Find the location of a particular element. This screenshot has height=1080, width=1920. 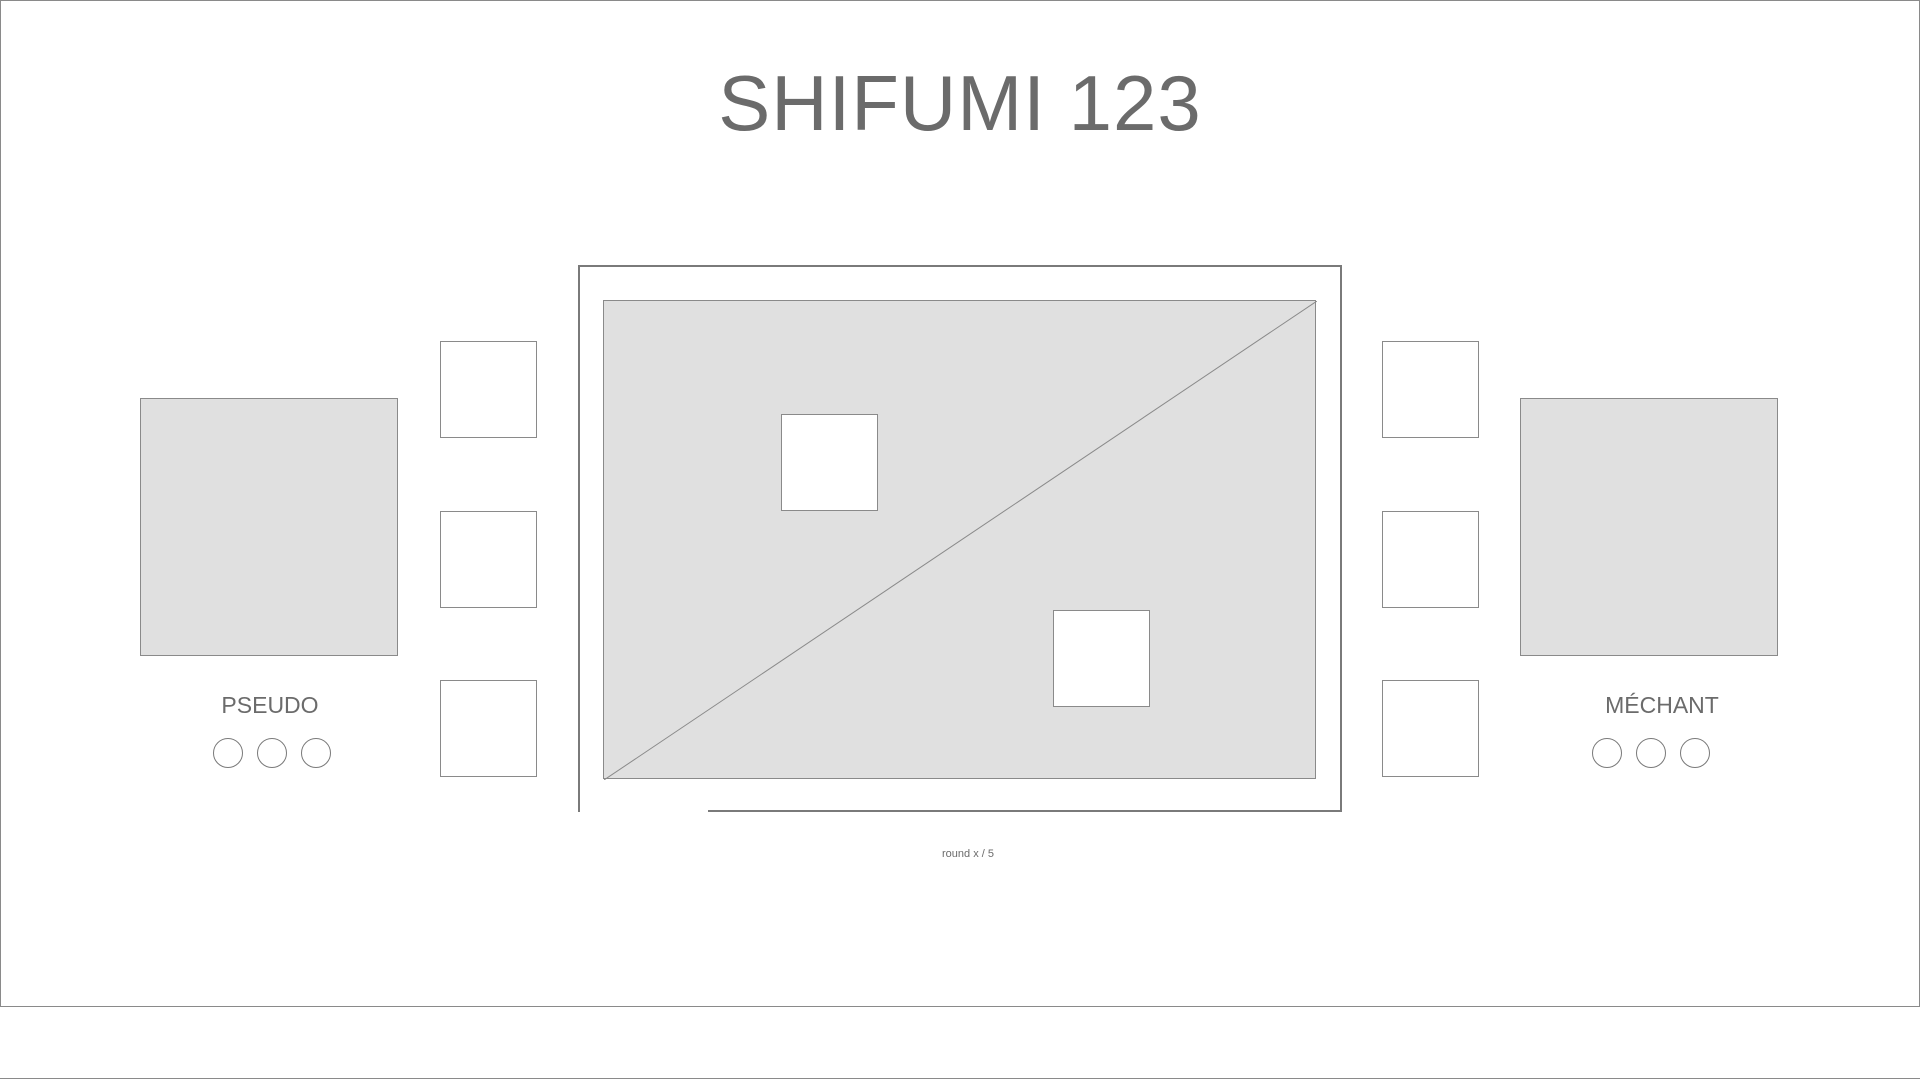

opponent-pick-slot is located at coordinates (1101, 658).